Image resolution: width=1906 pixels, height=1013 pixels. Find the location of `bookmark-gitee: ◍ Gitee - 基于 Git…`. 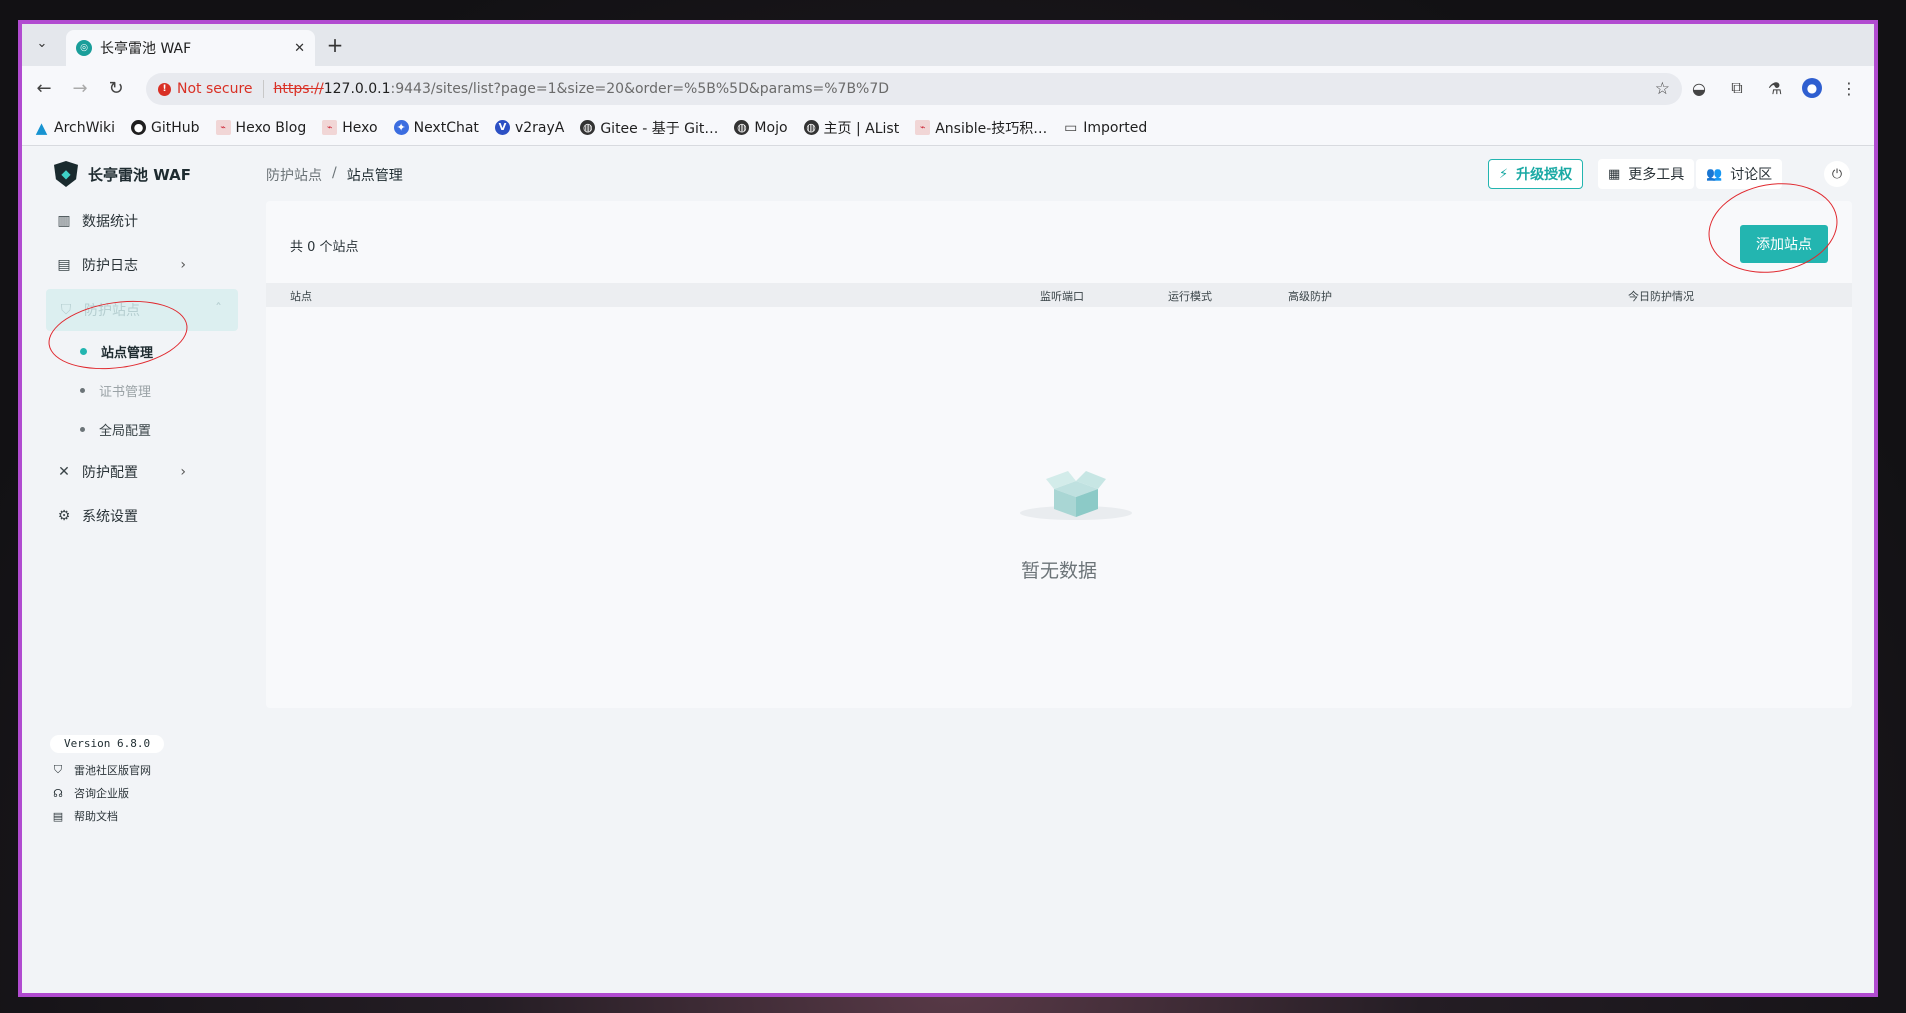

bookmark-gitee: ◍ Gitee - 基于 Git… is located at coordinates (649, 128).